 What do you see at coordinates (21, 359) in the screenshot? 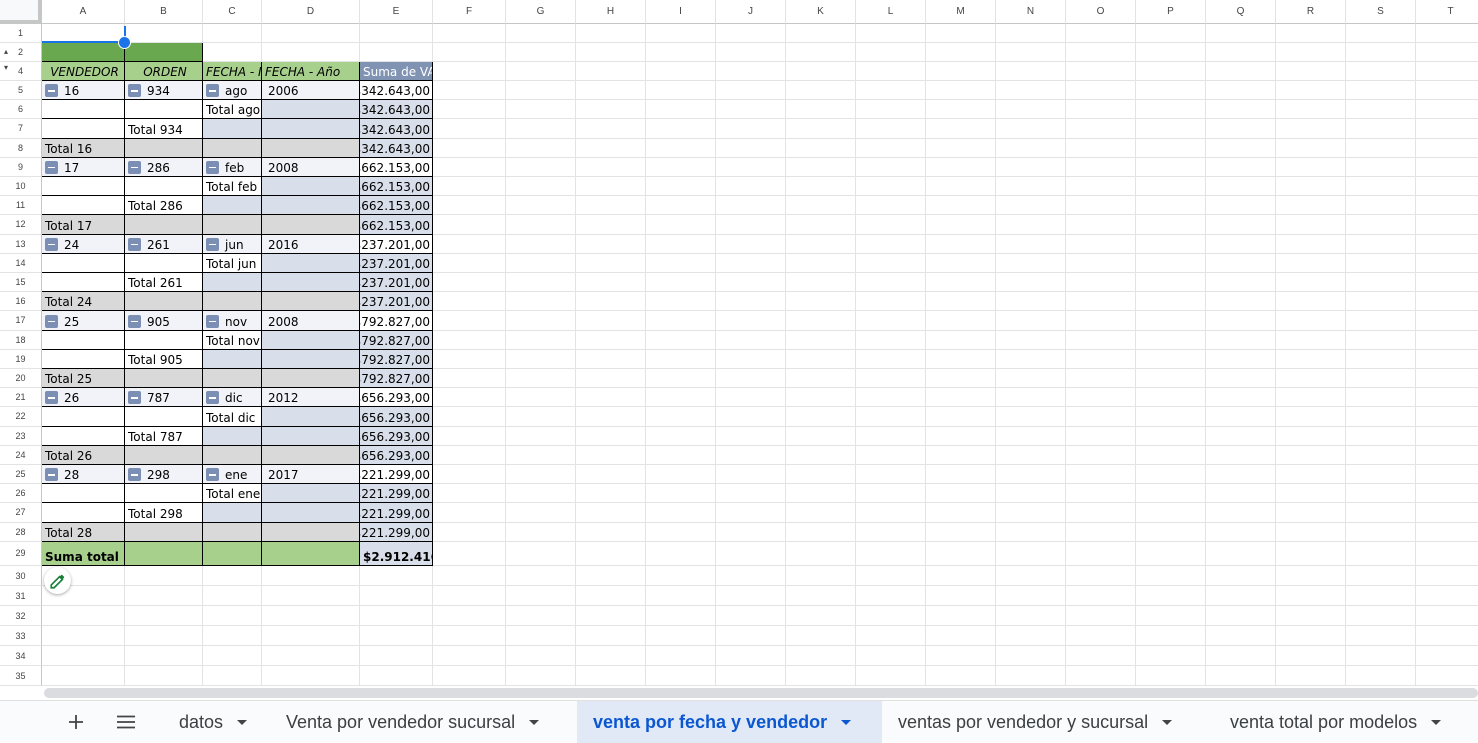
I see `row-header: 19` at bounding box center [21, 359].